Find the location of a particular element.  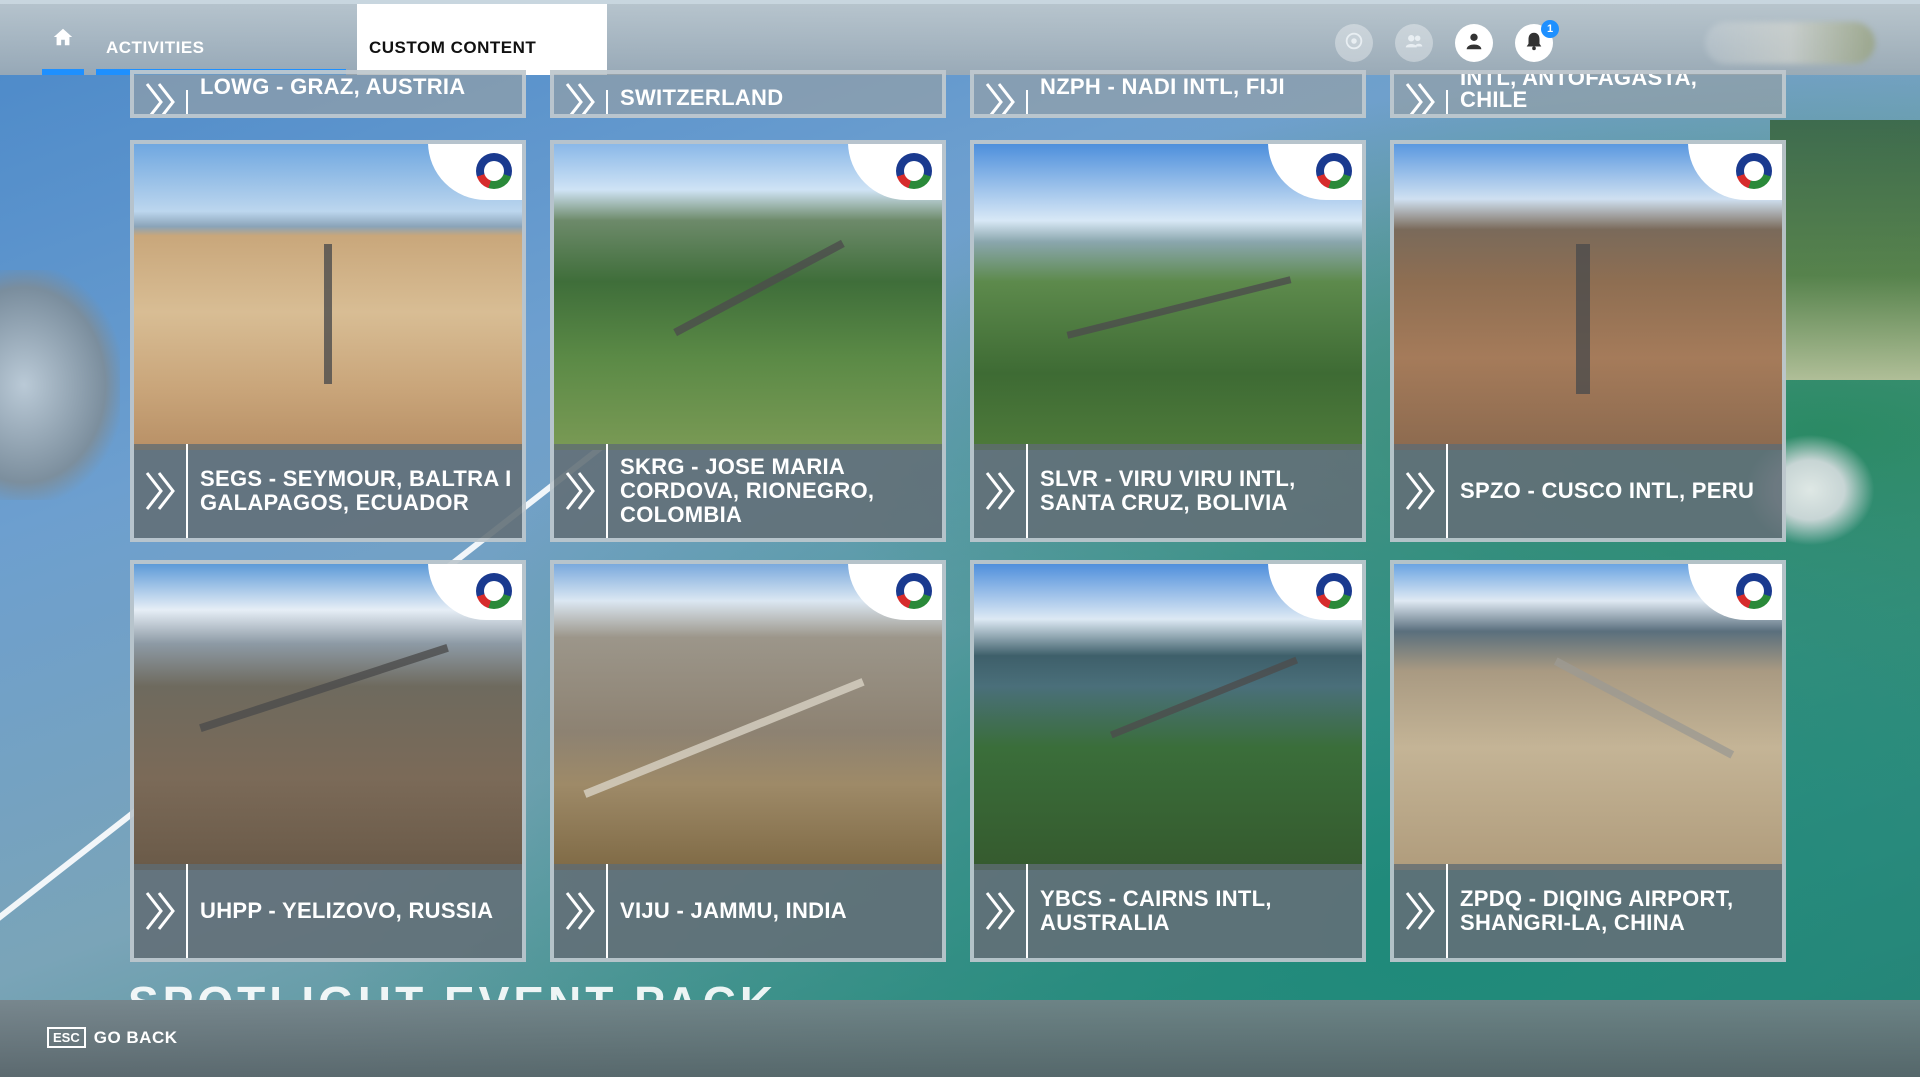

section-heading: SPOTLIGHT EVENT PACK is located at coordinates (452, 989).